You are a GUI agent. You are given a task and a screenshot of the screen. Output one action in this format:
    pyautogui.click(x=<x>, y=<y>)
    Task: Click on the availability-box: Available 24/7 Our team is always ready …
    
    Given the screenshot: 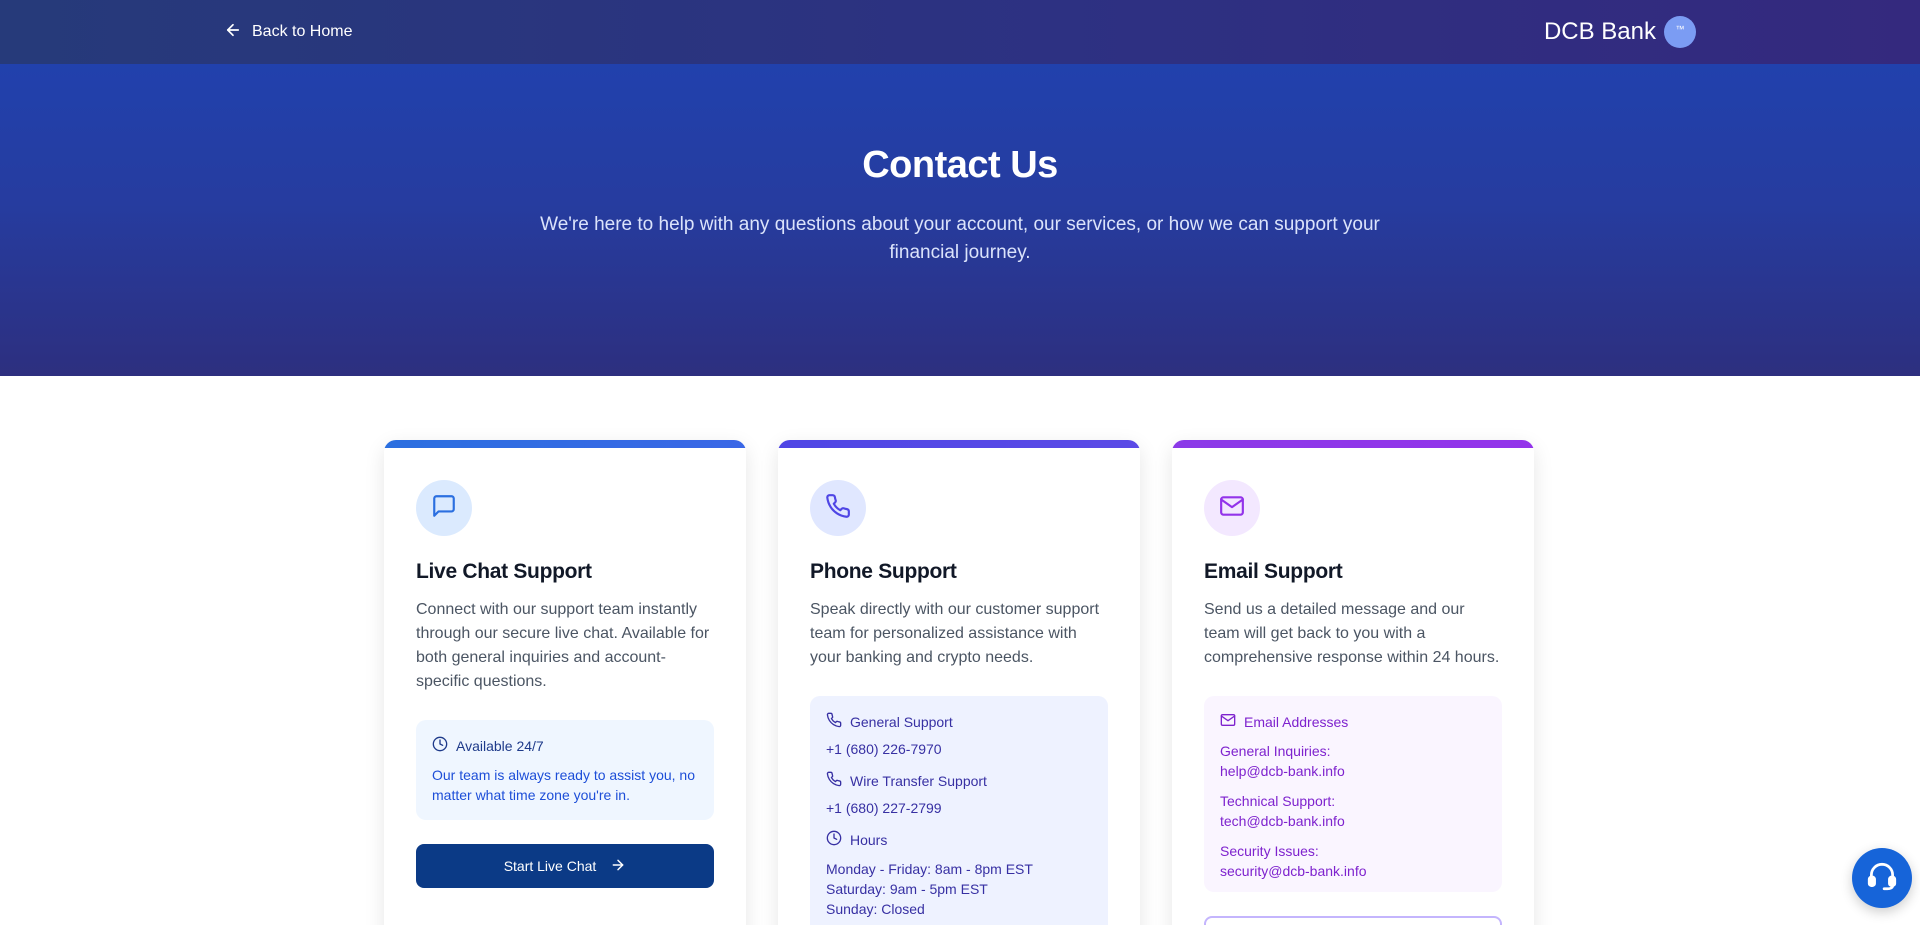 What is the action you would take?
    pyautogui.click(x=565, y=770)
    